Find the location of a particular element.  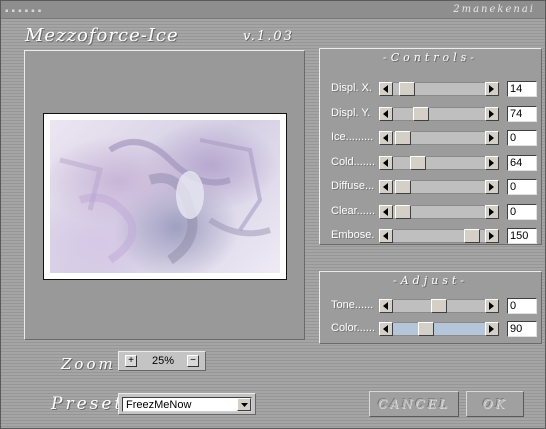

control-label: Displ. X. is located at coordinates (351, 88).